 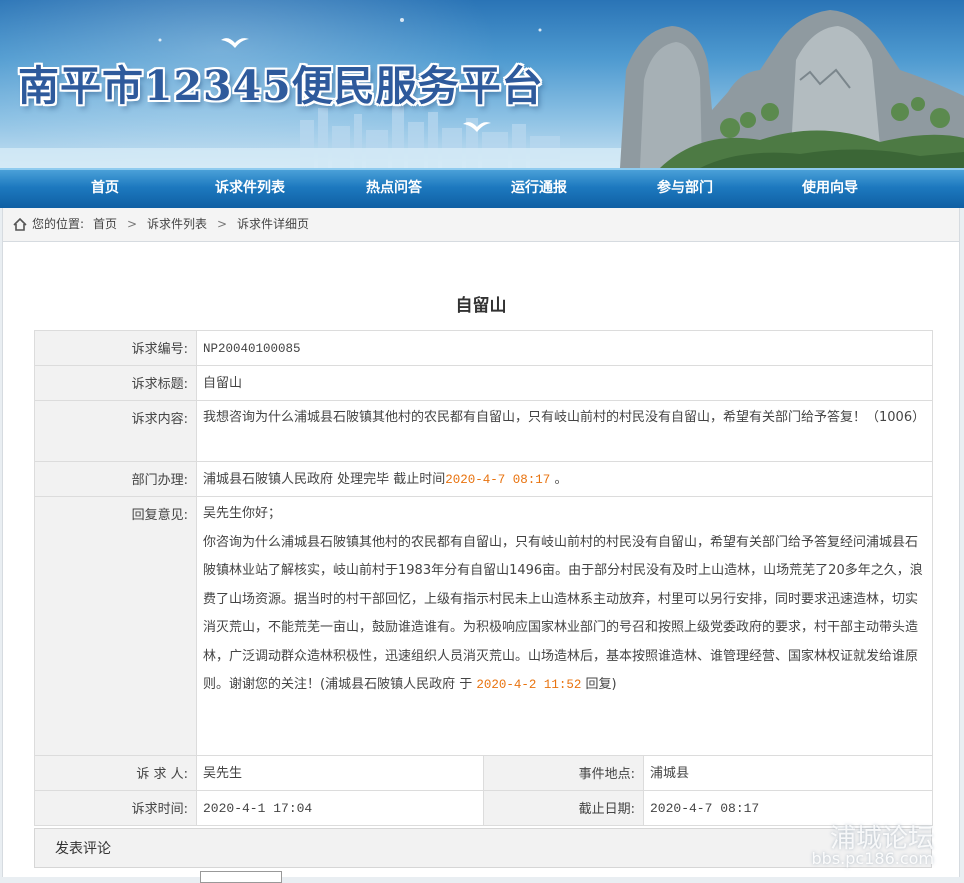 What do you see at coordinates (539, 189) in the screenshot?
I see `nav-item-report: 运行通报` at bounding box center [539, 189].